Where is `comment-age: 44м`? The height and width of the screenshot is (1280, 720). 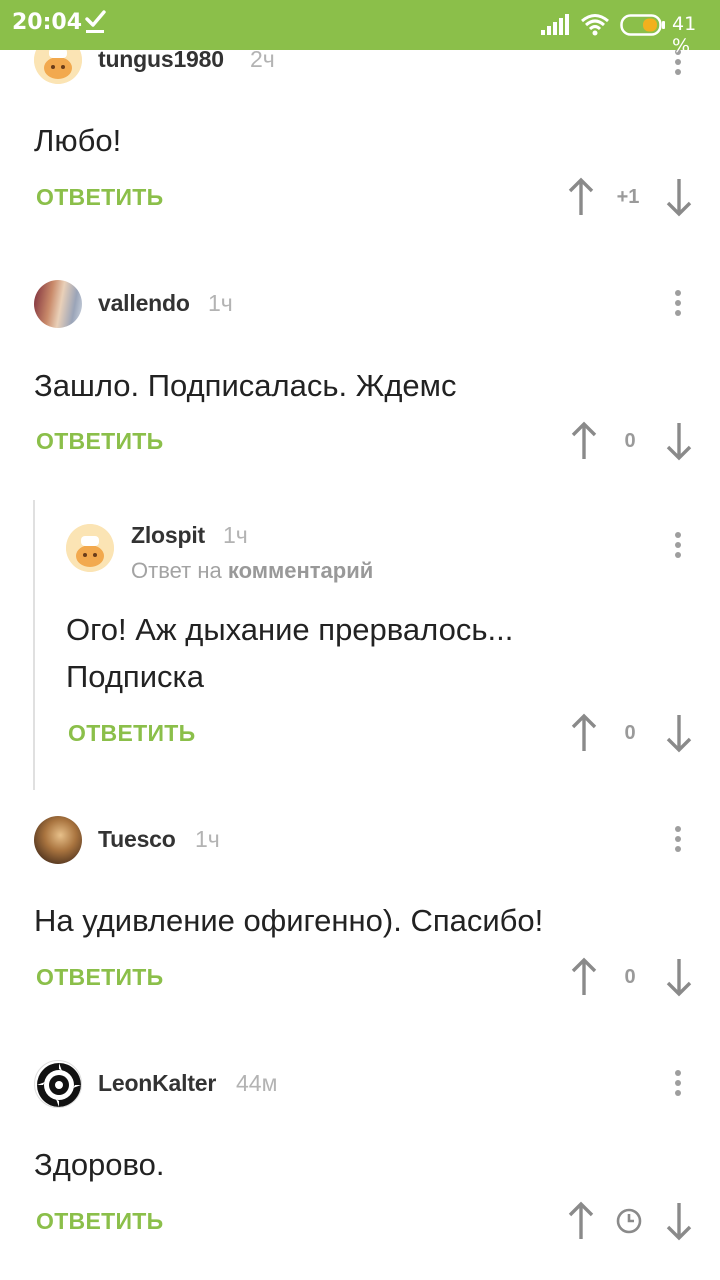
comment-age: 44м is located at coordinates (257, 1083).